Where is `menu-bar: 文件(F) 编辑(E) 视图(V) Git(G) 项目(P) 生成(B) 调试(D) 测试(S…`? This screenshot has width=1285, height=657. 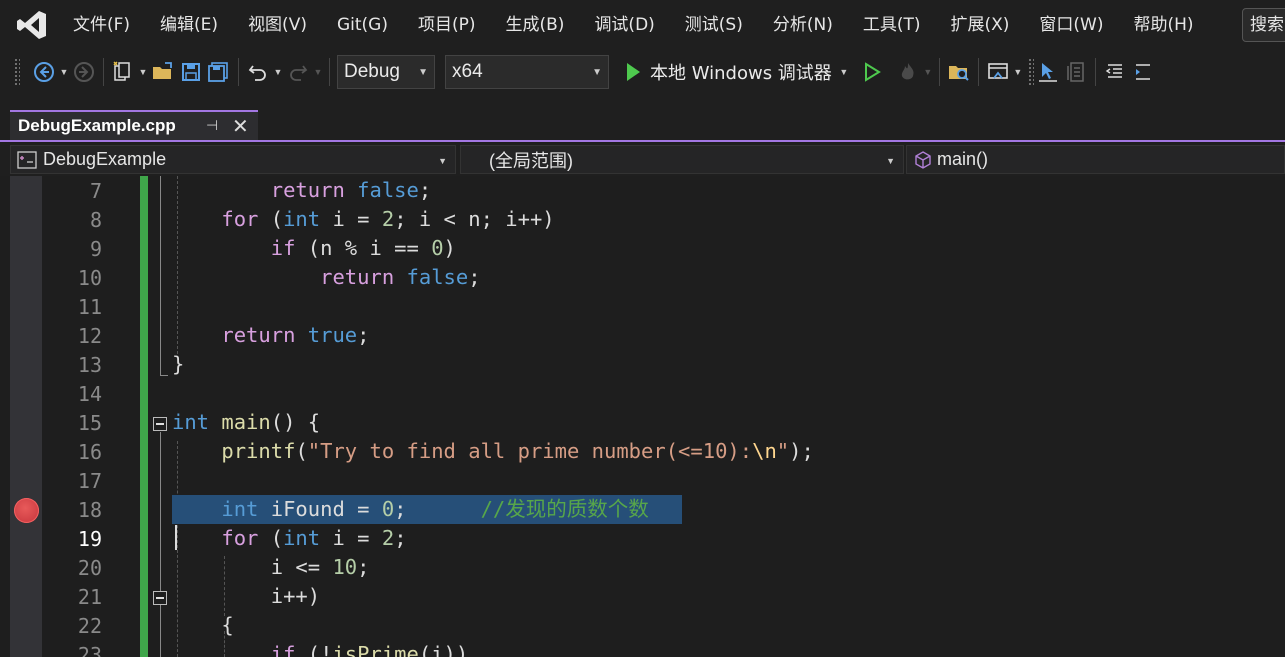 menu-bar: 文件(F) 编辑(E) 视图(V) Git(G) 项目(P) 生成(B) 调试(D) 测试(S… is located at coordinates (642, 25).